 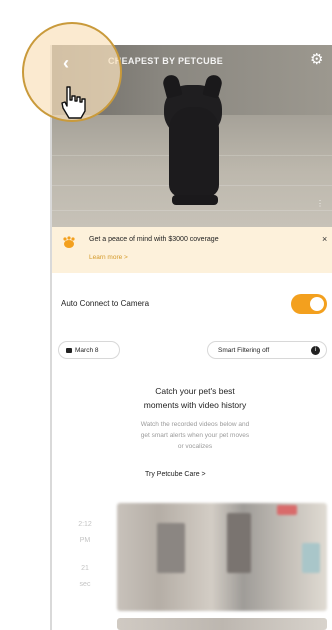 What do you see at coordinates (166, 61) in the screenshot?
I see `camera-title: CHEAPEST BY PETCUBE` at bounding box center [166, 61].